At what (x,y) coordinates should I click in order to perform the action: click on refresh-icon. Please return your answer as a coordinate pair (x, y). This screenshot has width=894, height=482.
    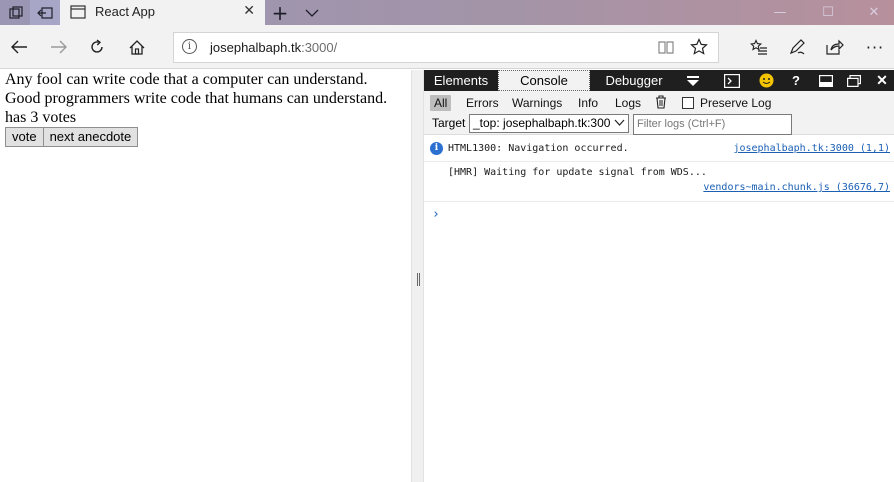
    Looking at the image, I should click on (97, 47).